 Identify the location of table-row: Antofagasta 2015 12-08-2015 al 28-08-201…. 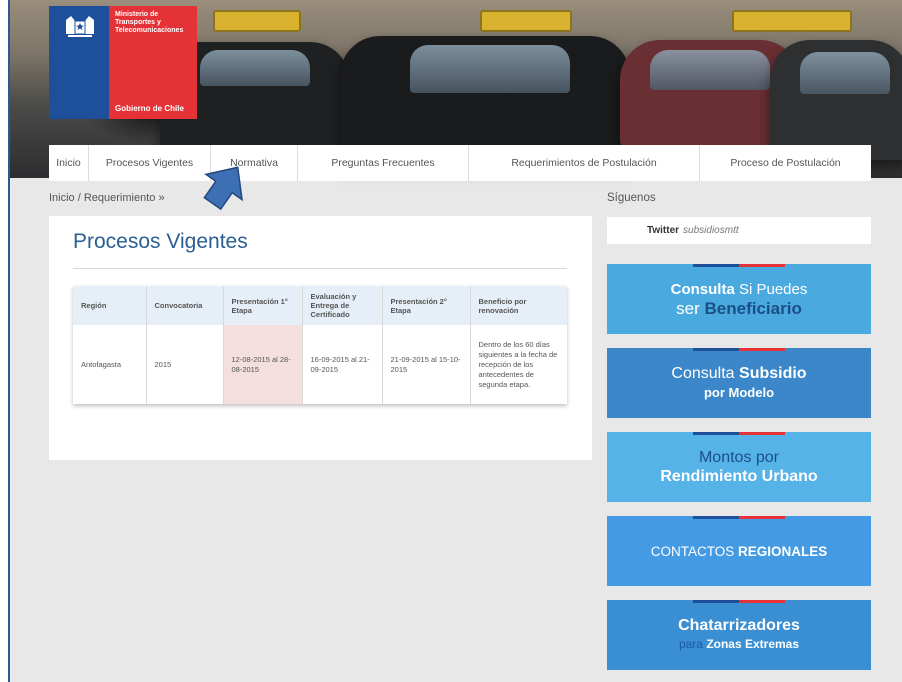
(320, 364).